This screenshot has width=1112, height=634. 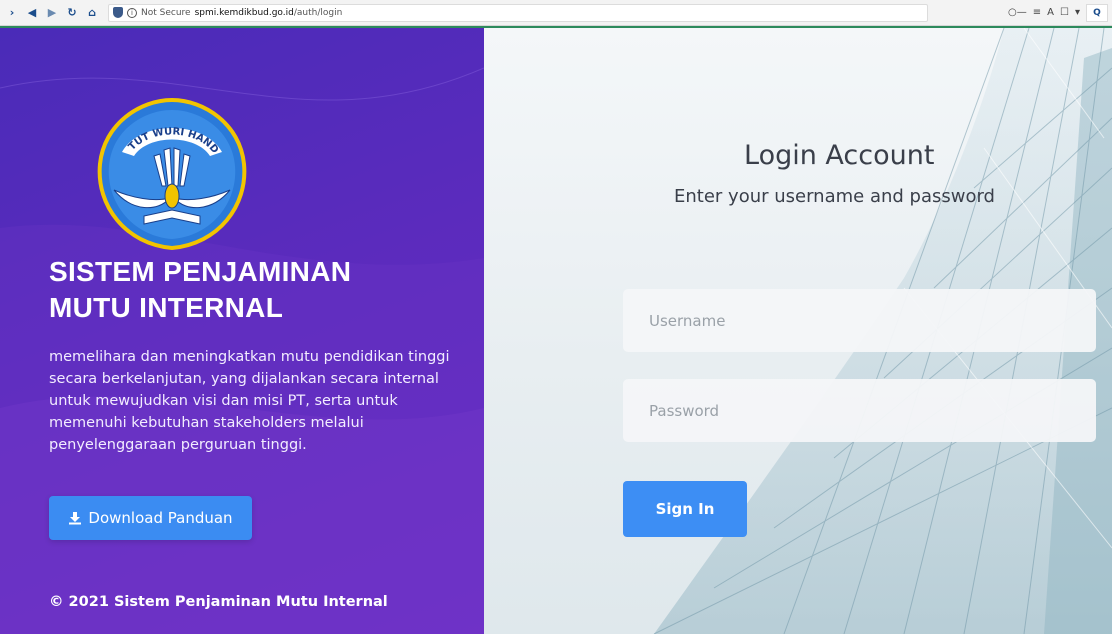 I want to click on sign-in-button: Sign In, so click(x=685, y=509).